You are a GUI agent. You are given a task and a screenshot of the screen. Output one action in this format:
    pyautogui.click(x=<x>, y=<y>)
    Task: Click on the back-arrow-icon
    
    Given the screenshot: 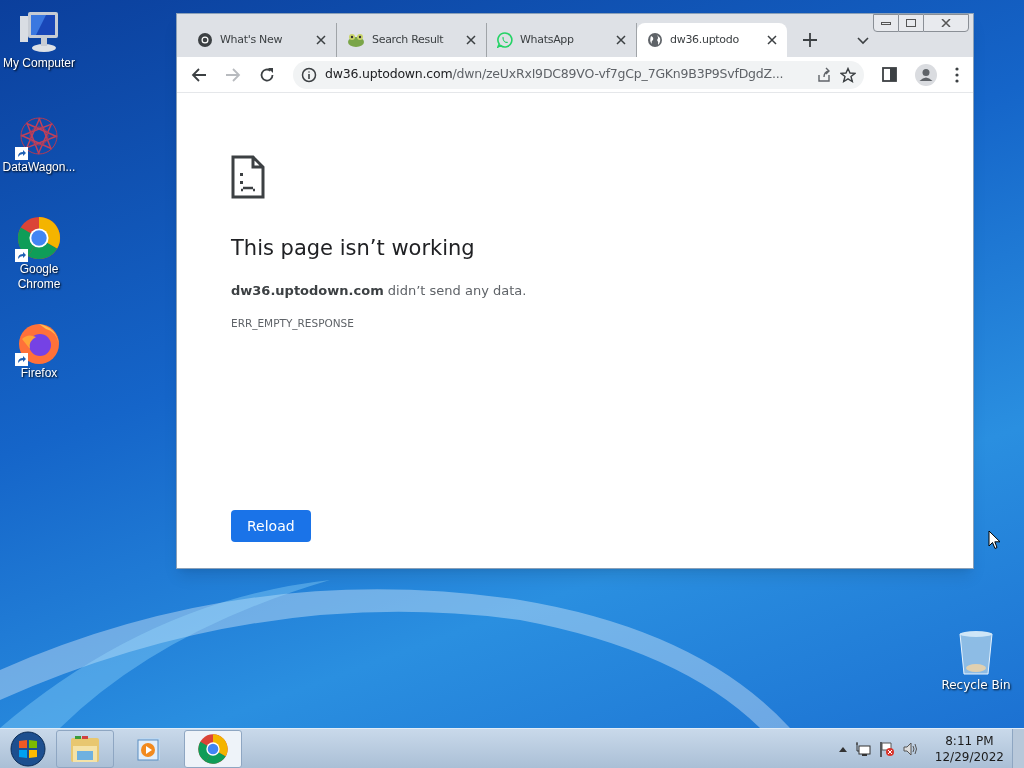 What is the action you would take?
    pyautogui.click(x=199, y=74)
    